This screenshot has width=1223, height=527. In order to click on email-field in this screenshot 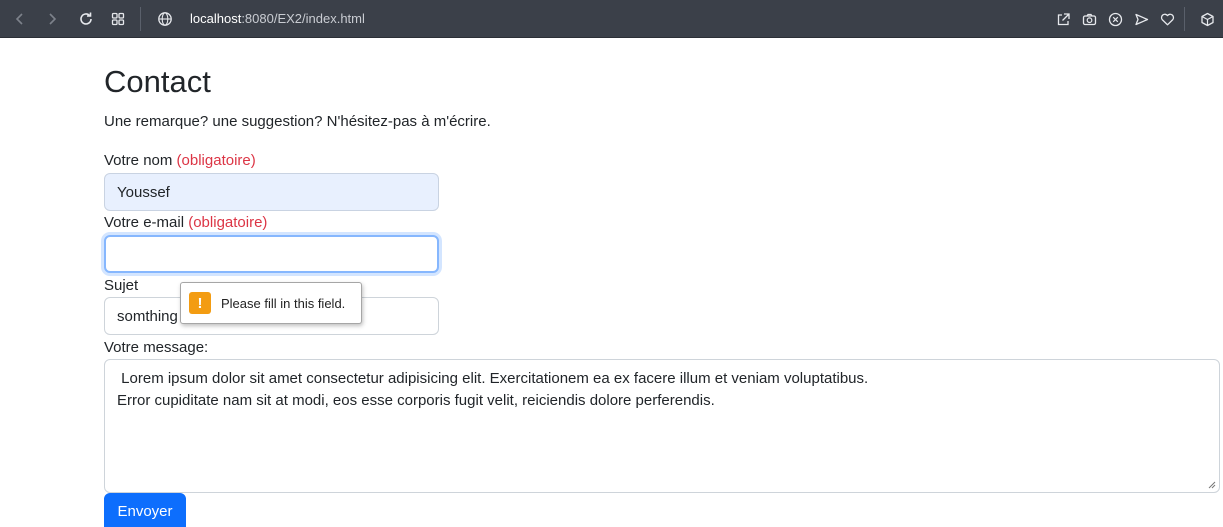, I will do `click(271, 254)`.